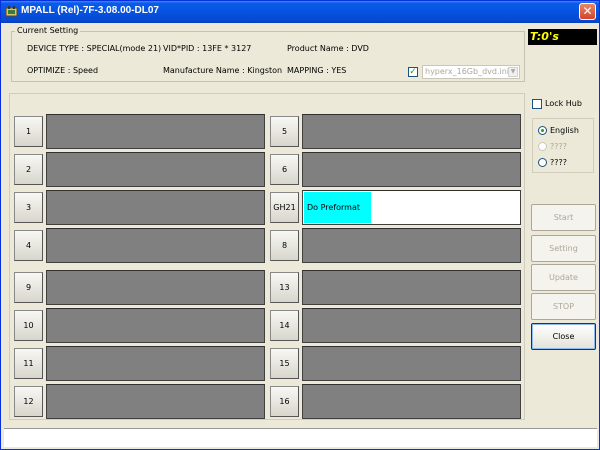 The image size is (600, 450). Describe the element at coordinates (28, 169) in the screenshot. I see `port-button-2: 2` at that location.